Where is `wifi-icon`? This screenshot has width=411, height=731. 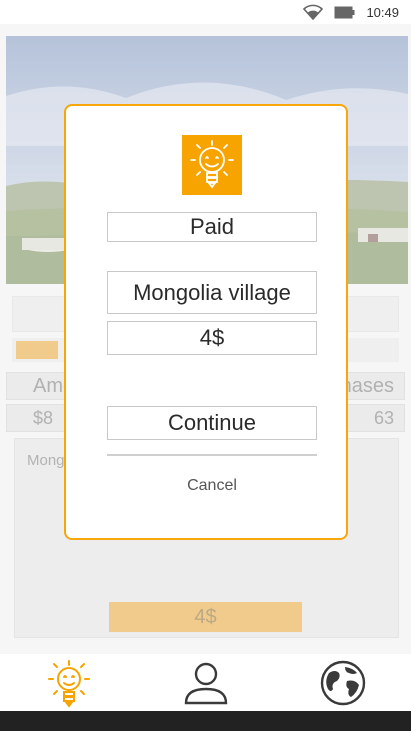
wifi-icon is located at coordinates (313, 12).